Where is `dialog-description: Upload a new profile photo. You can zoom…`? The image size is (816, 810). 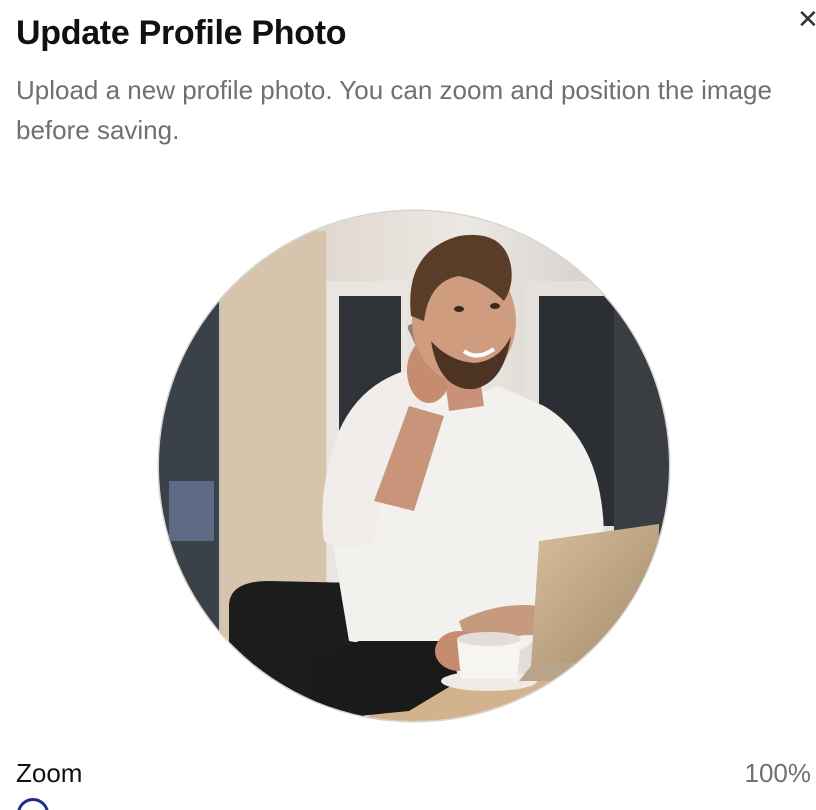
dialog-description: Upload a new profile photo. You can zoom… is located at coordinates (394, 110).